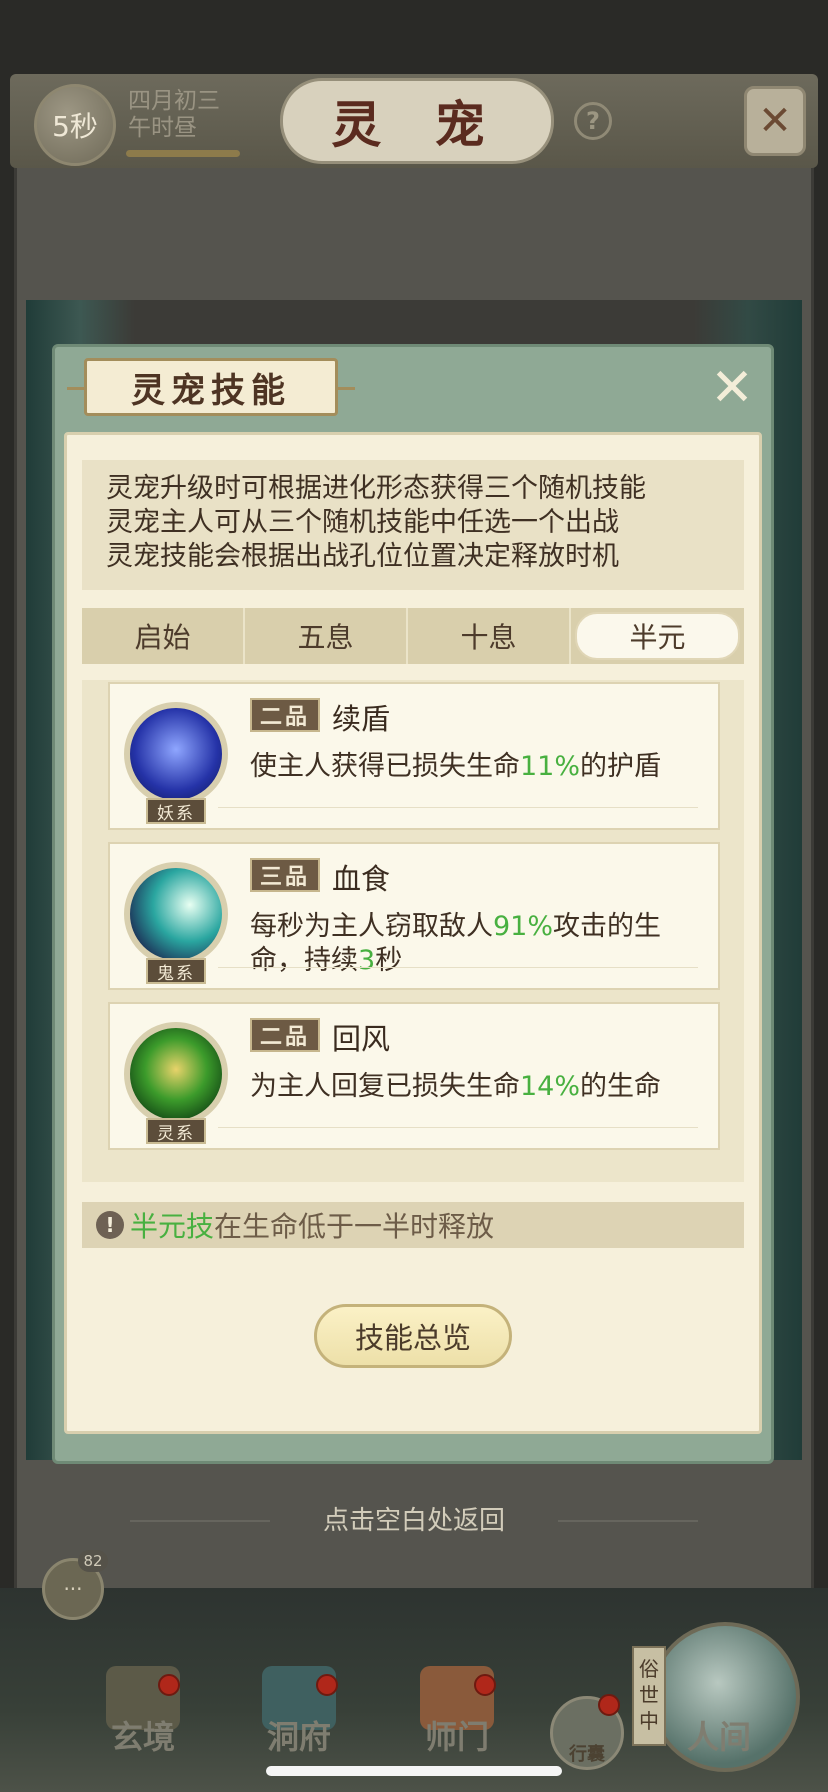 This screenshot has height=1792, width=828. What do you see at coordinates (719, 1735) in the screenshot?
I see `nav-renjian: 人间` at bounding box center [719, 1735].